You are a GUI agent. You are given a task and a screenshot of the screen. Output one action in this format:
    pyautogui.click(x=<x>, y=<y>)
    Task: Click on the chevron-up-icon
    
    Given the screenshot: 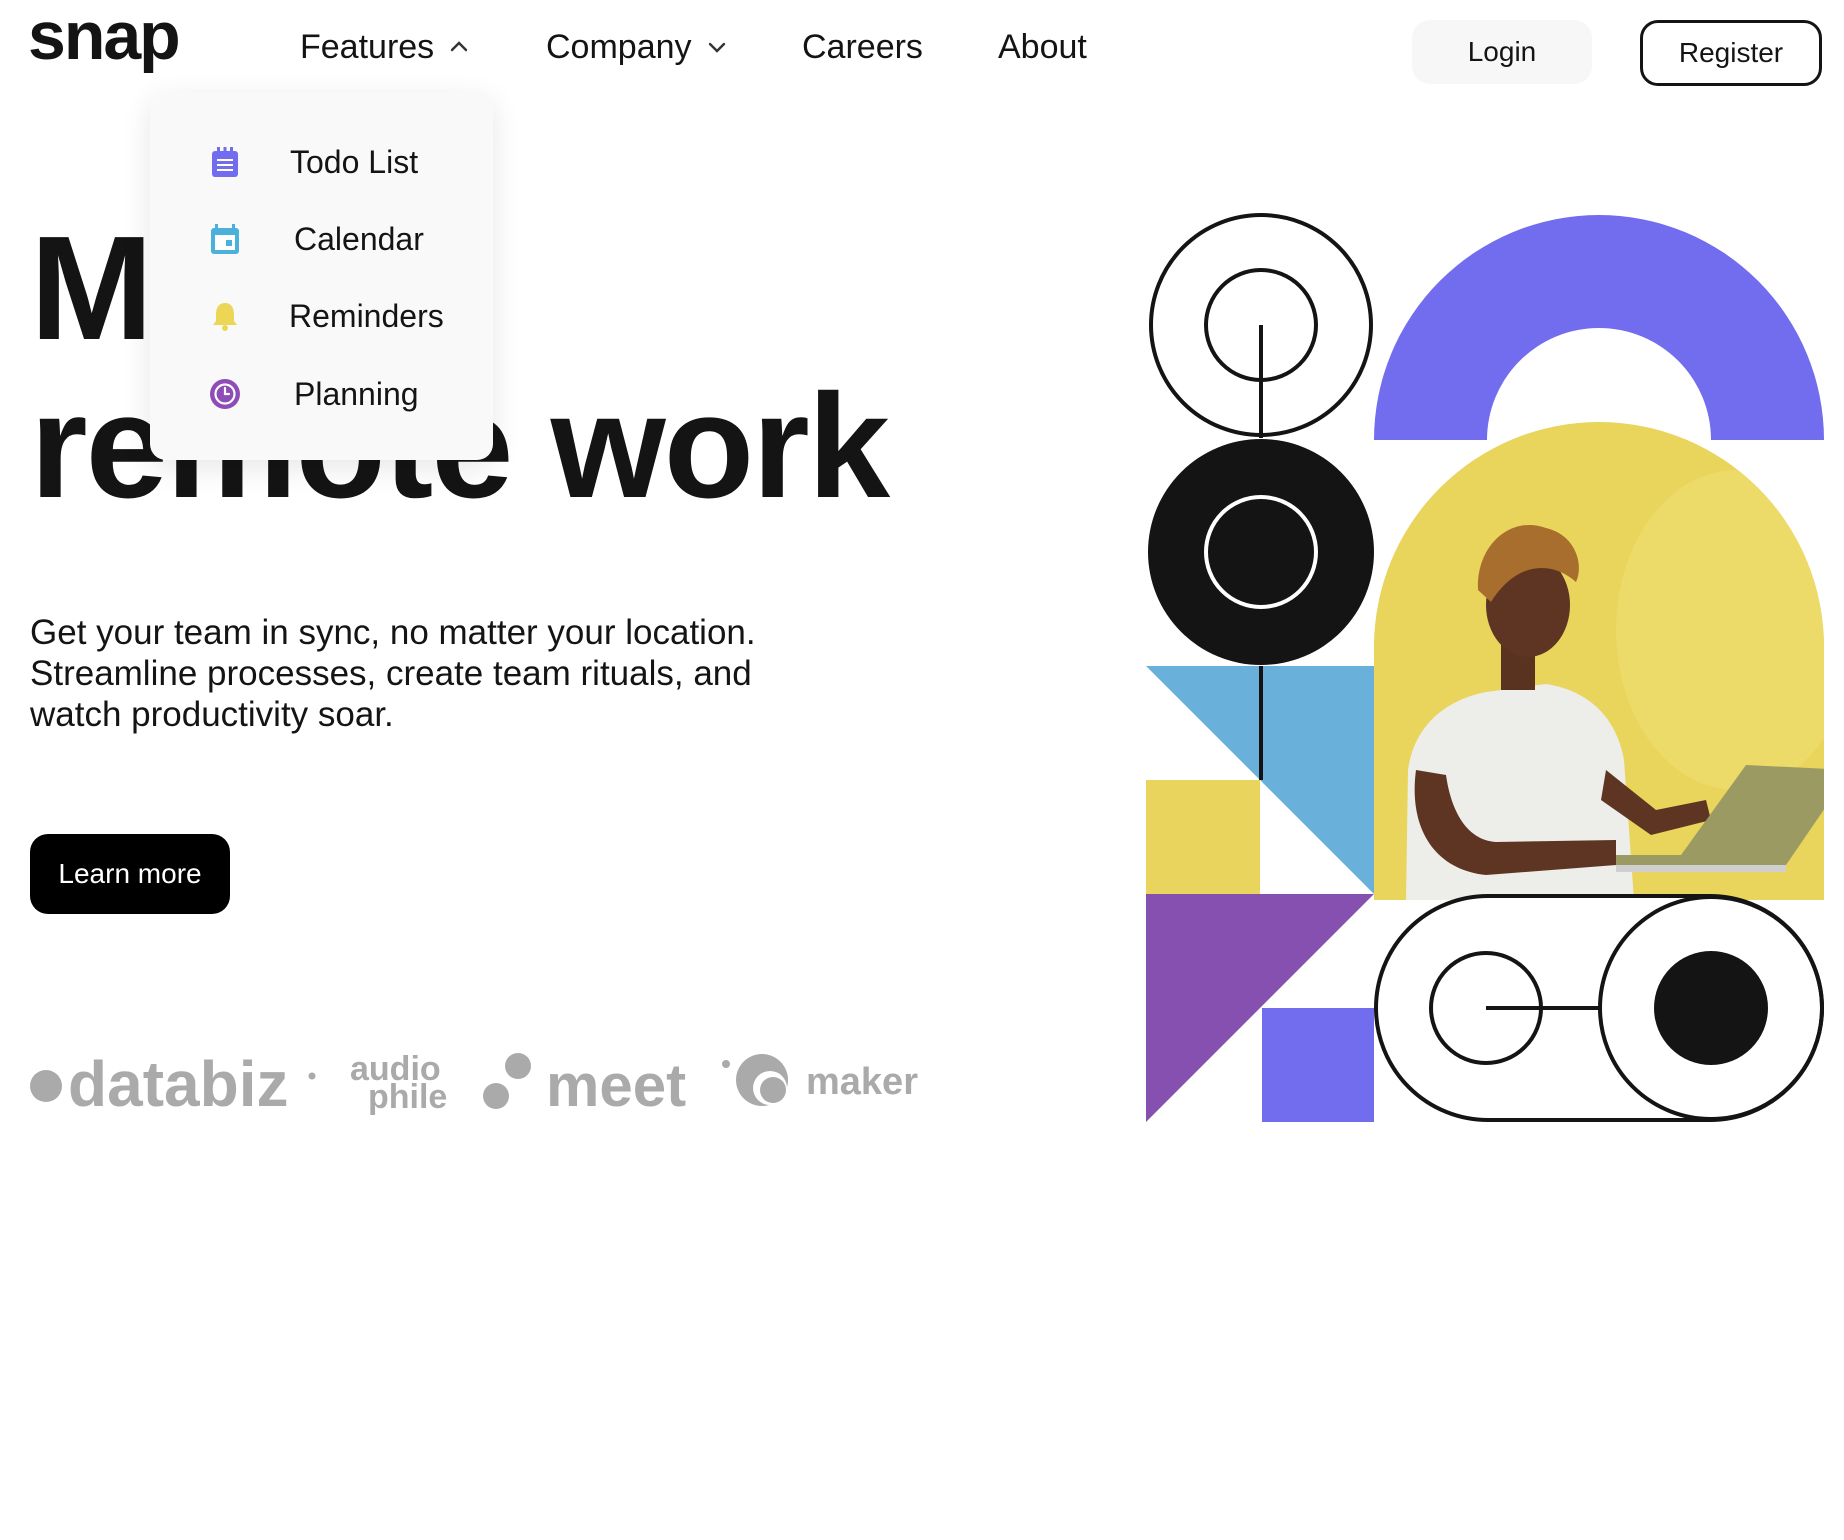 What is the action you would take?
    pyautogui.click(x=459, y=46)
    